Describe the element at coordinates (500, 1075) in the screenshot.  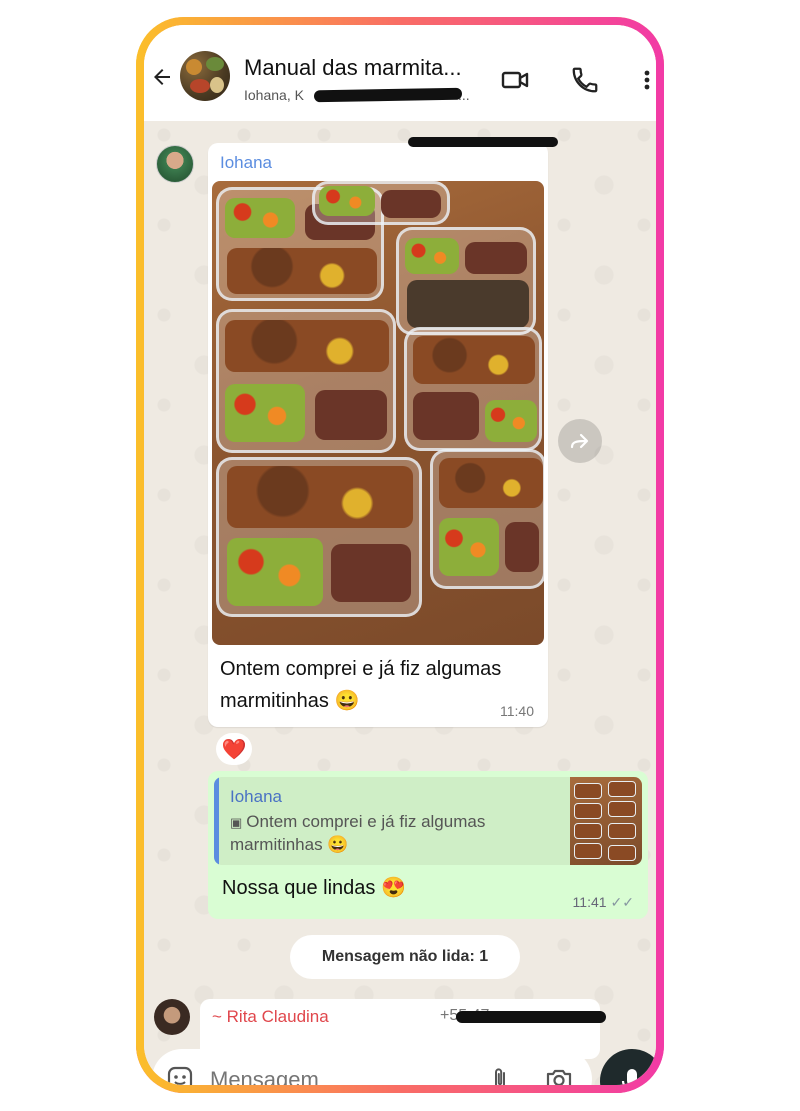
I see `attach-icon` at that location.